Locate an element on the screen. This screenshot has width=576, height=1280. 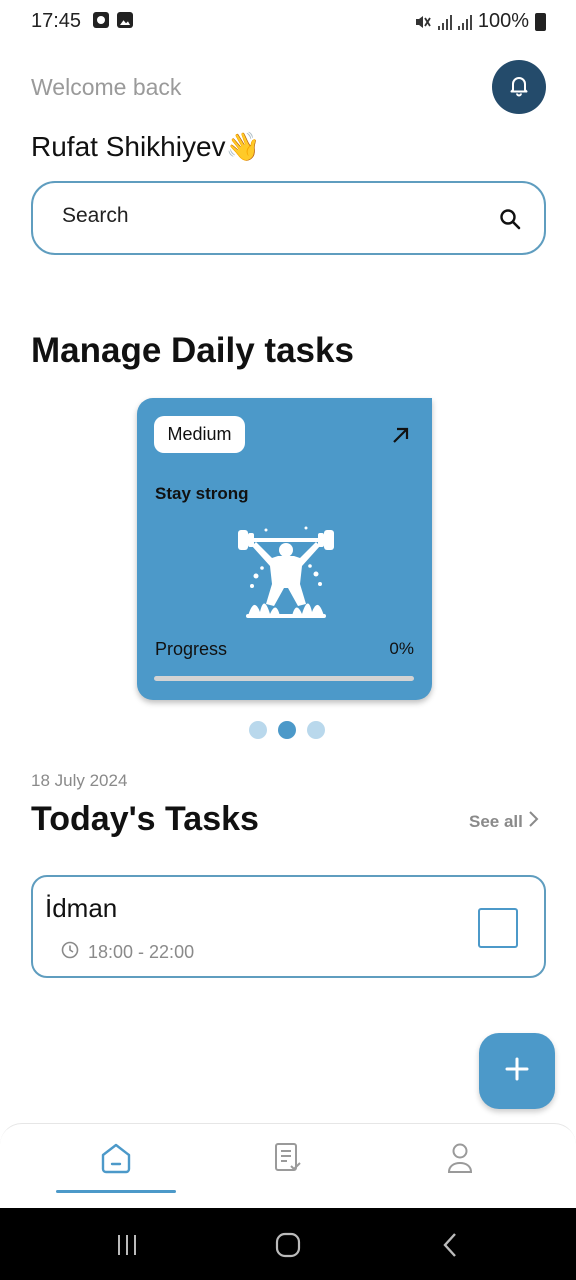
signal-icon is located at coordinates (444, 22).